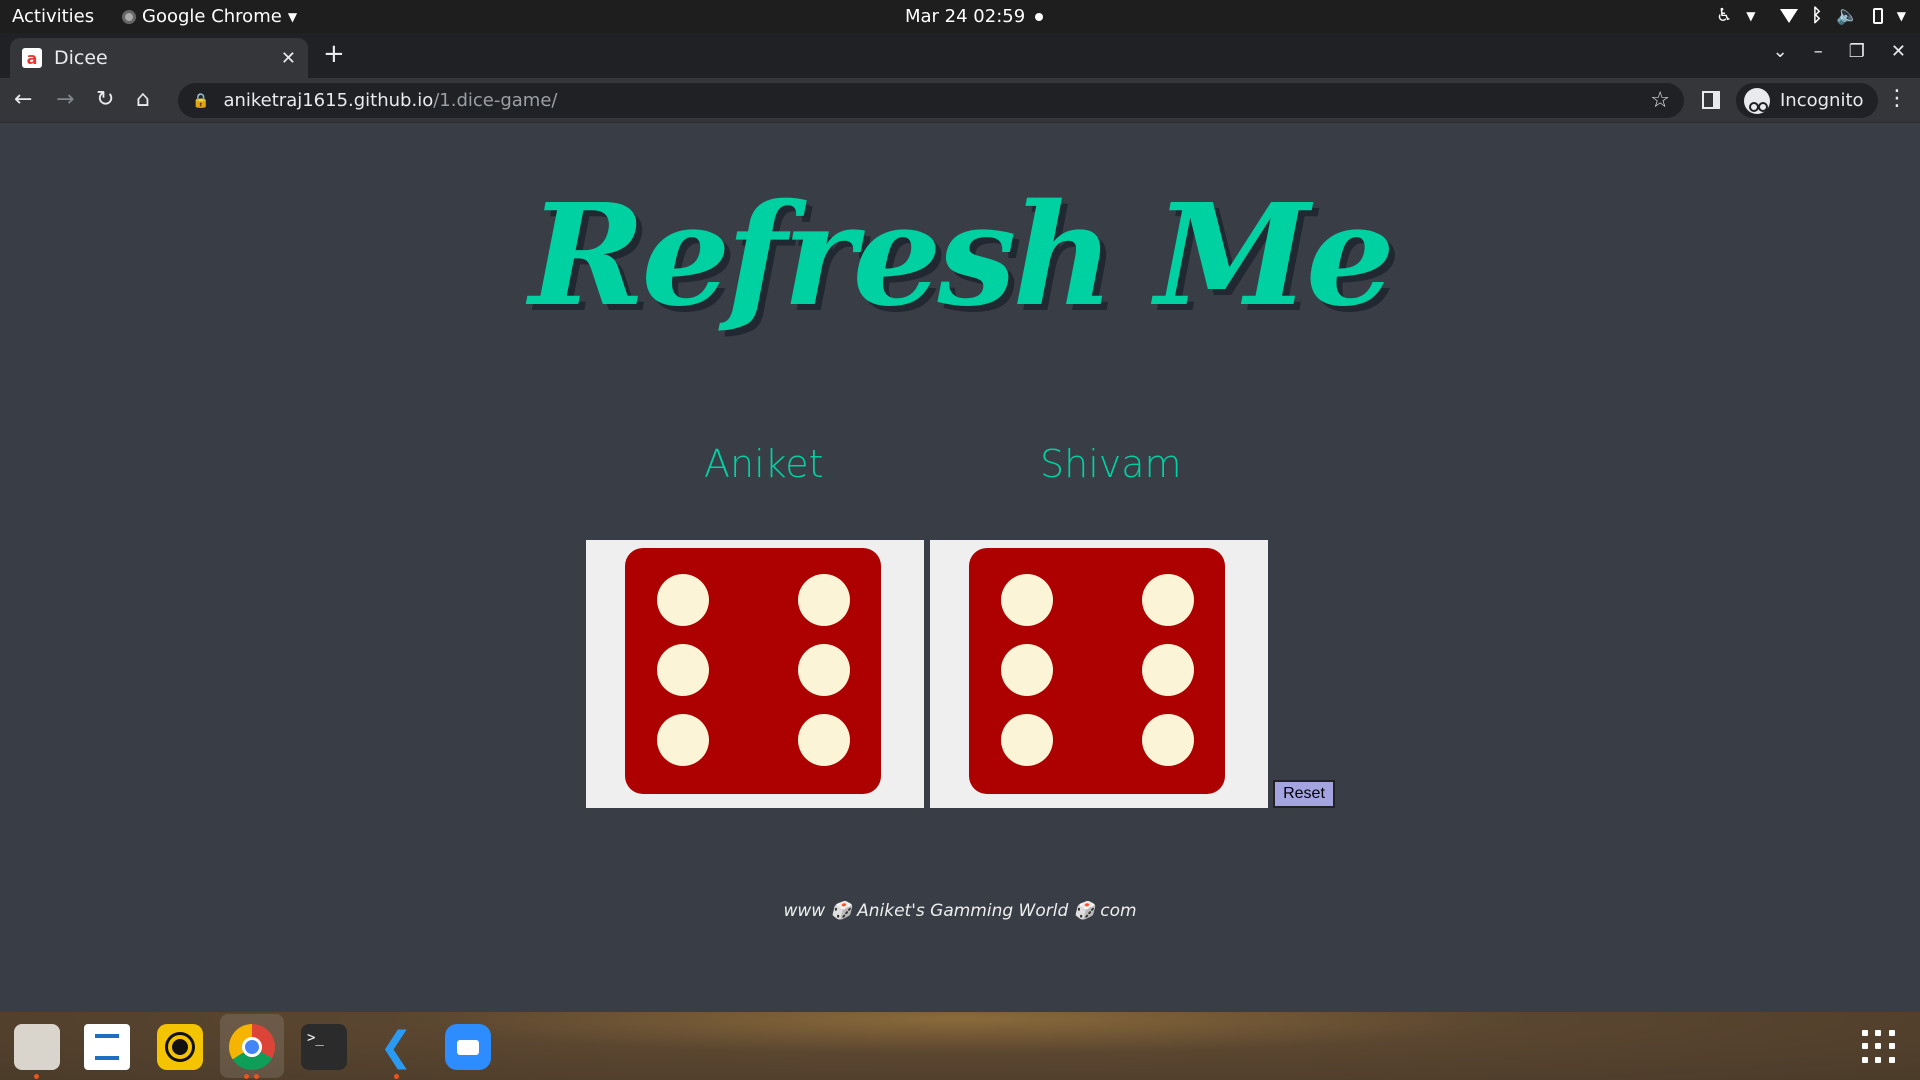 The image size is (1920, 1080). I want to click on kebab-menu-icon: ⋮, so click(1897, 98).